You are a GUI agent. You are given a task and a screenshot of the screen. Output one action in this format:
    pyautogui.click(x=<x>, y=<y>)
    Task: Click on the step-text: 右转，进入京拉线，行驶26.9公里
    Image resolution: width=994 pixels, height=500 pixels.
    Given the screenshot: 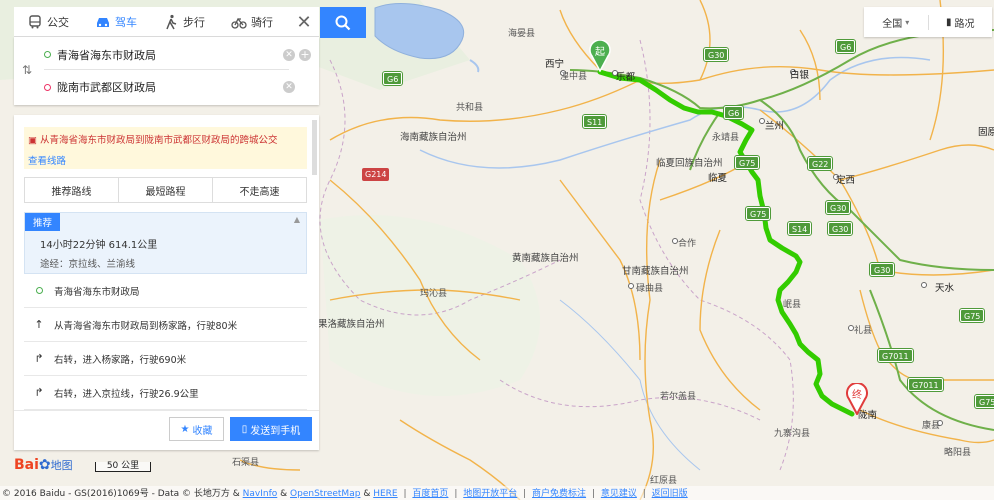 What is the action you would take?
    pyautogui.click(x=126, y=394)
    